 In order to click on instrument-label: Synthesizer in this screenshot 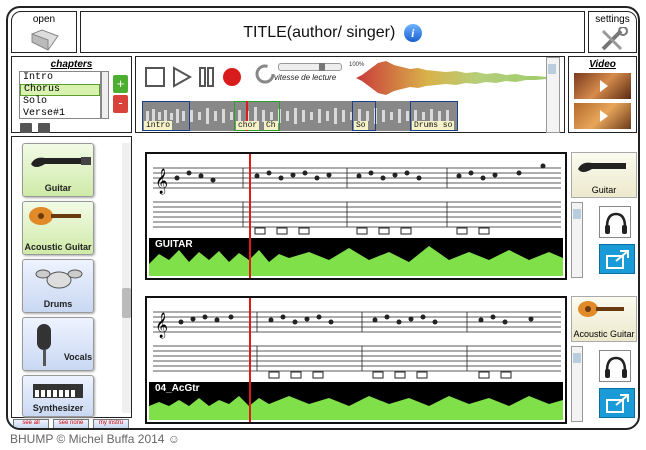, I will do `click(58, 408)`.